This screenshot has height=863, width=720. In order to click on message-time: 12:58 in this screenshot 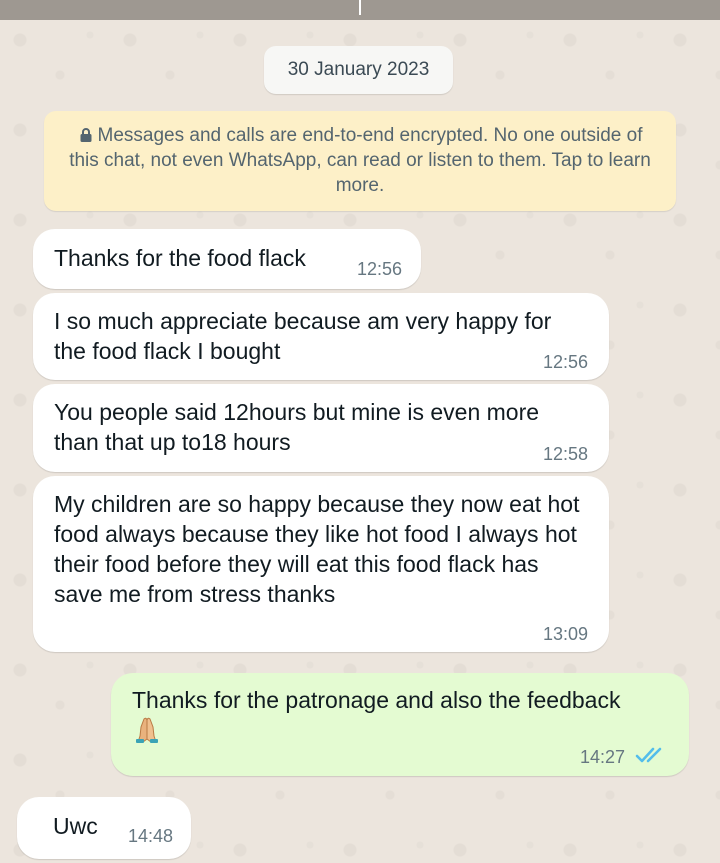, I will do `click(566, 454)`.